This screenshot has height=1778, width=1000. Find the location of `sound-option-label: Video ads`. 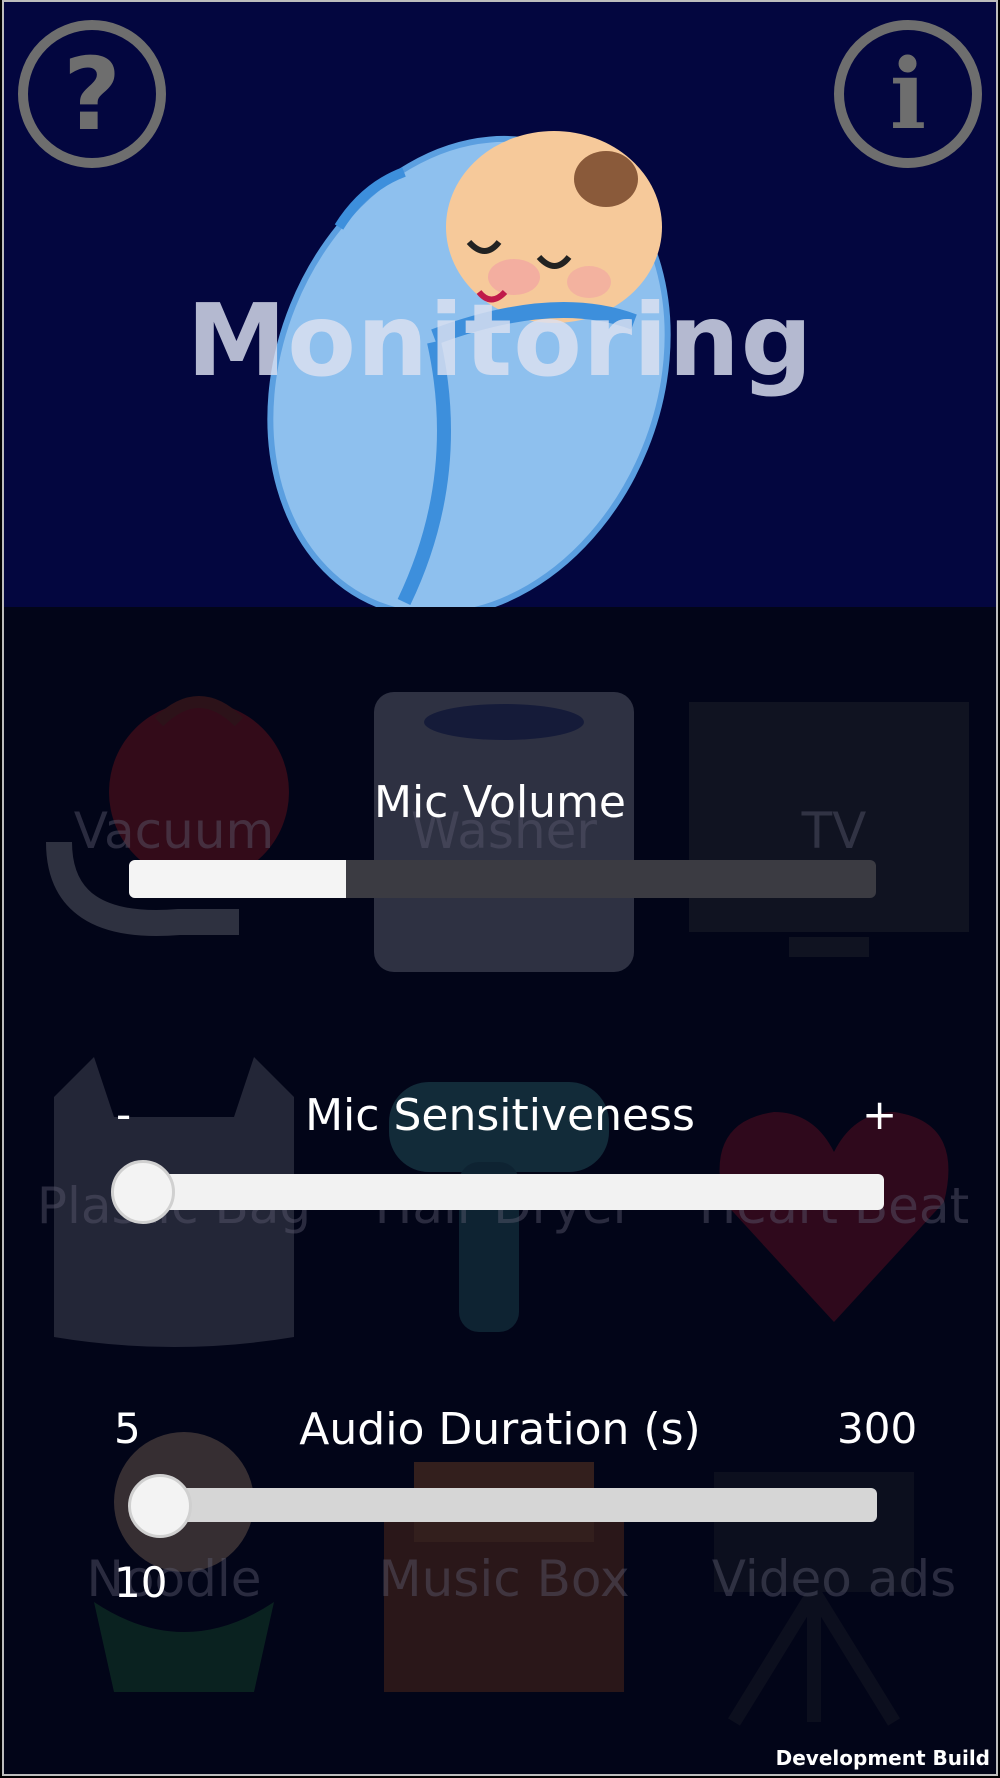

sound-option-label: Video ads is located at coordinates (834, 1579).